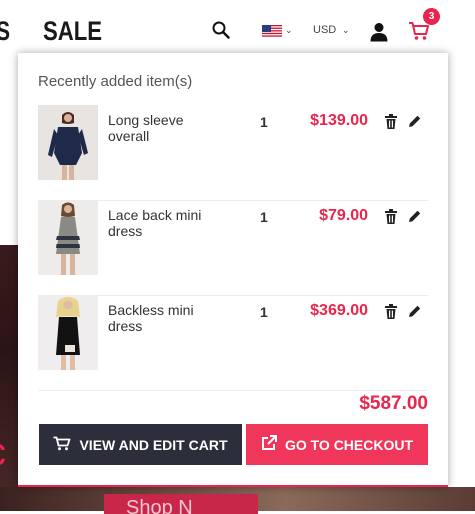 The image size is (475, 514). Describe the element at coordinates (72, 31) in the screenshot. I see `nav-item-sale: SALE` at that location.